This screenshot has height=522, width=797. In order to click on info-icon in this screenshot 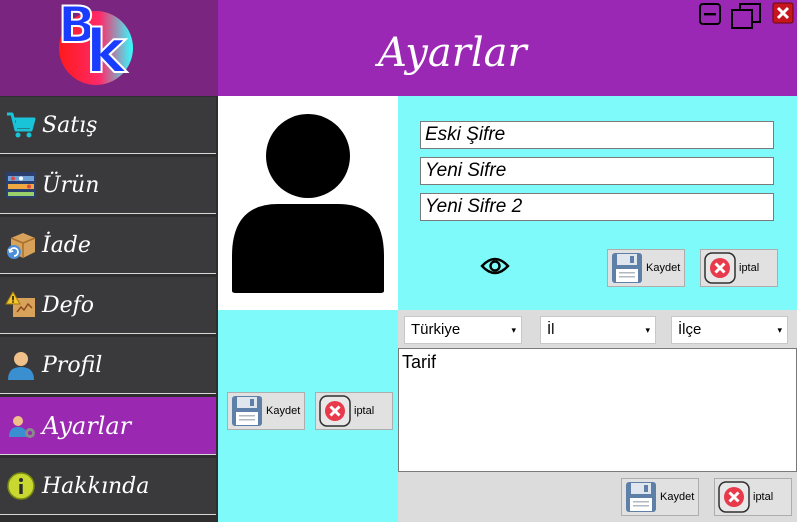, I will do `click(21, 486)`.